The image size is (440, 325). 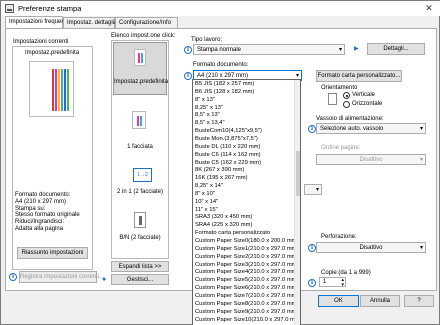 I want to click on dropdown-option: 11" x 15", so click(x=206, y=210).